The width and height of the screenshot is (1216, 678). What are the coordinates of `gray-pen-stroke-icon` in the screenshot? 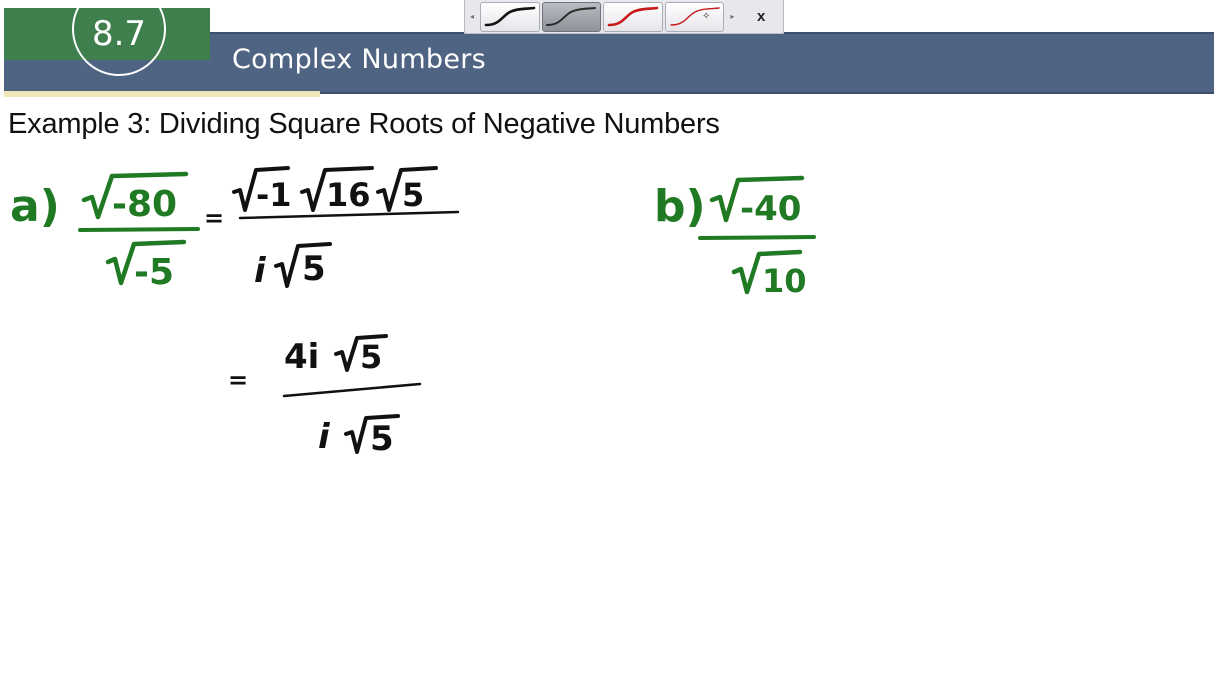 It's located at (571, 16).